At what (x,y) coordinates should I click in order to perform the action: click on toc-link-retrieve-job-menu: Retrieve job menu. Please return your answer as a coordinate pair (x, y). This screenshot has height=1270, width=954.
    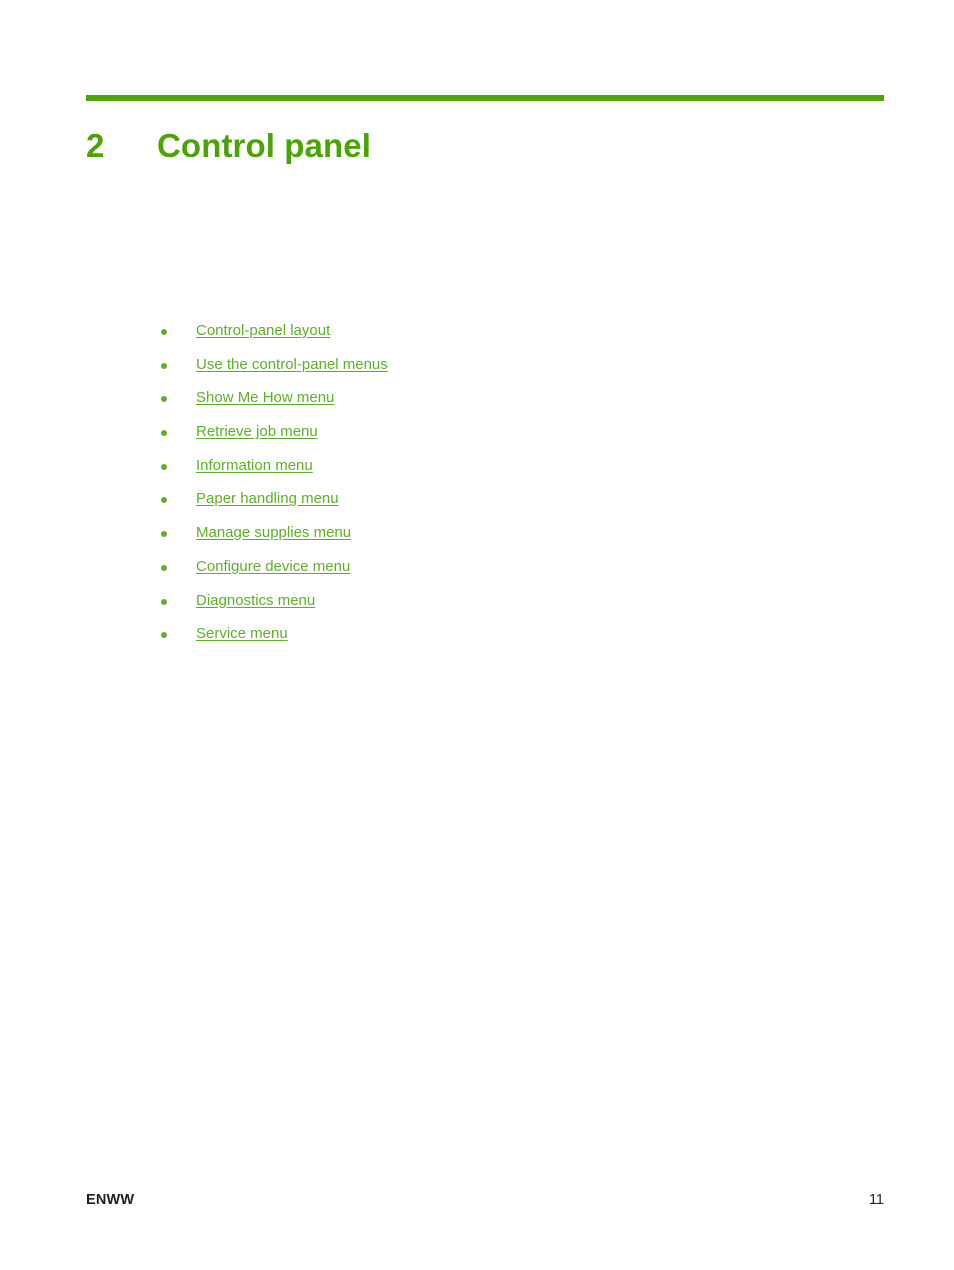
    Looking at the image, I should click on (257, 431).